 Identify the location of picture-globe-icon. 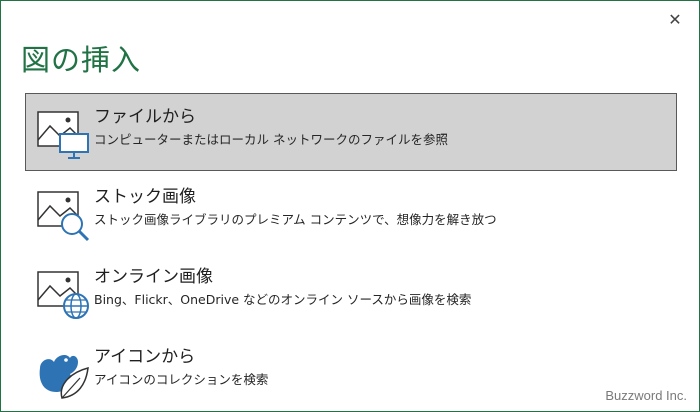
(66, 294).